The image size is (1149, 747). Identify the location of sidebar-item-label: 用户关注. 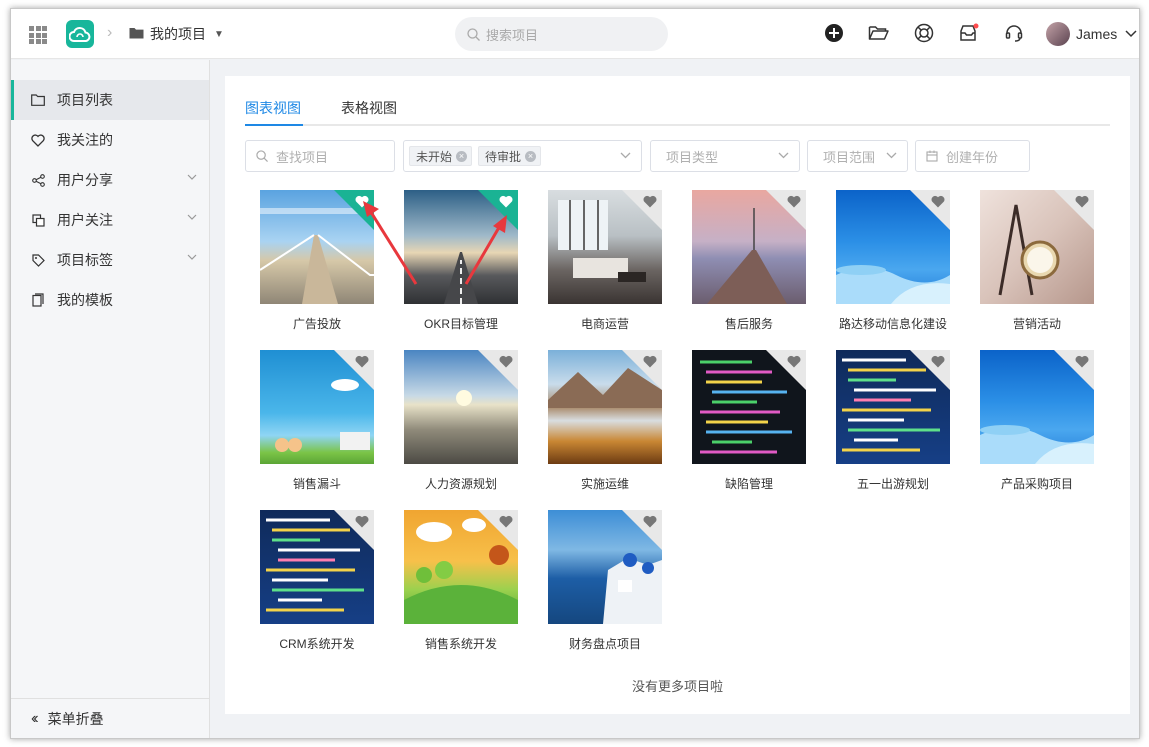
(85, 220).